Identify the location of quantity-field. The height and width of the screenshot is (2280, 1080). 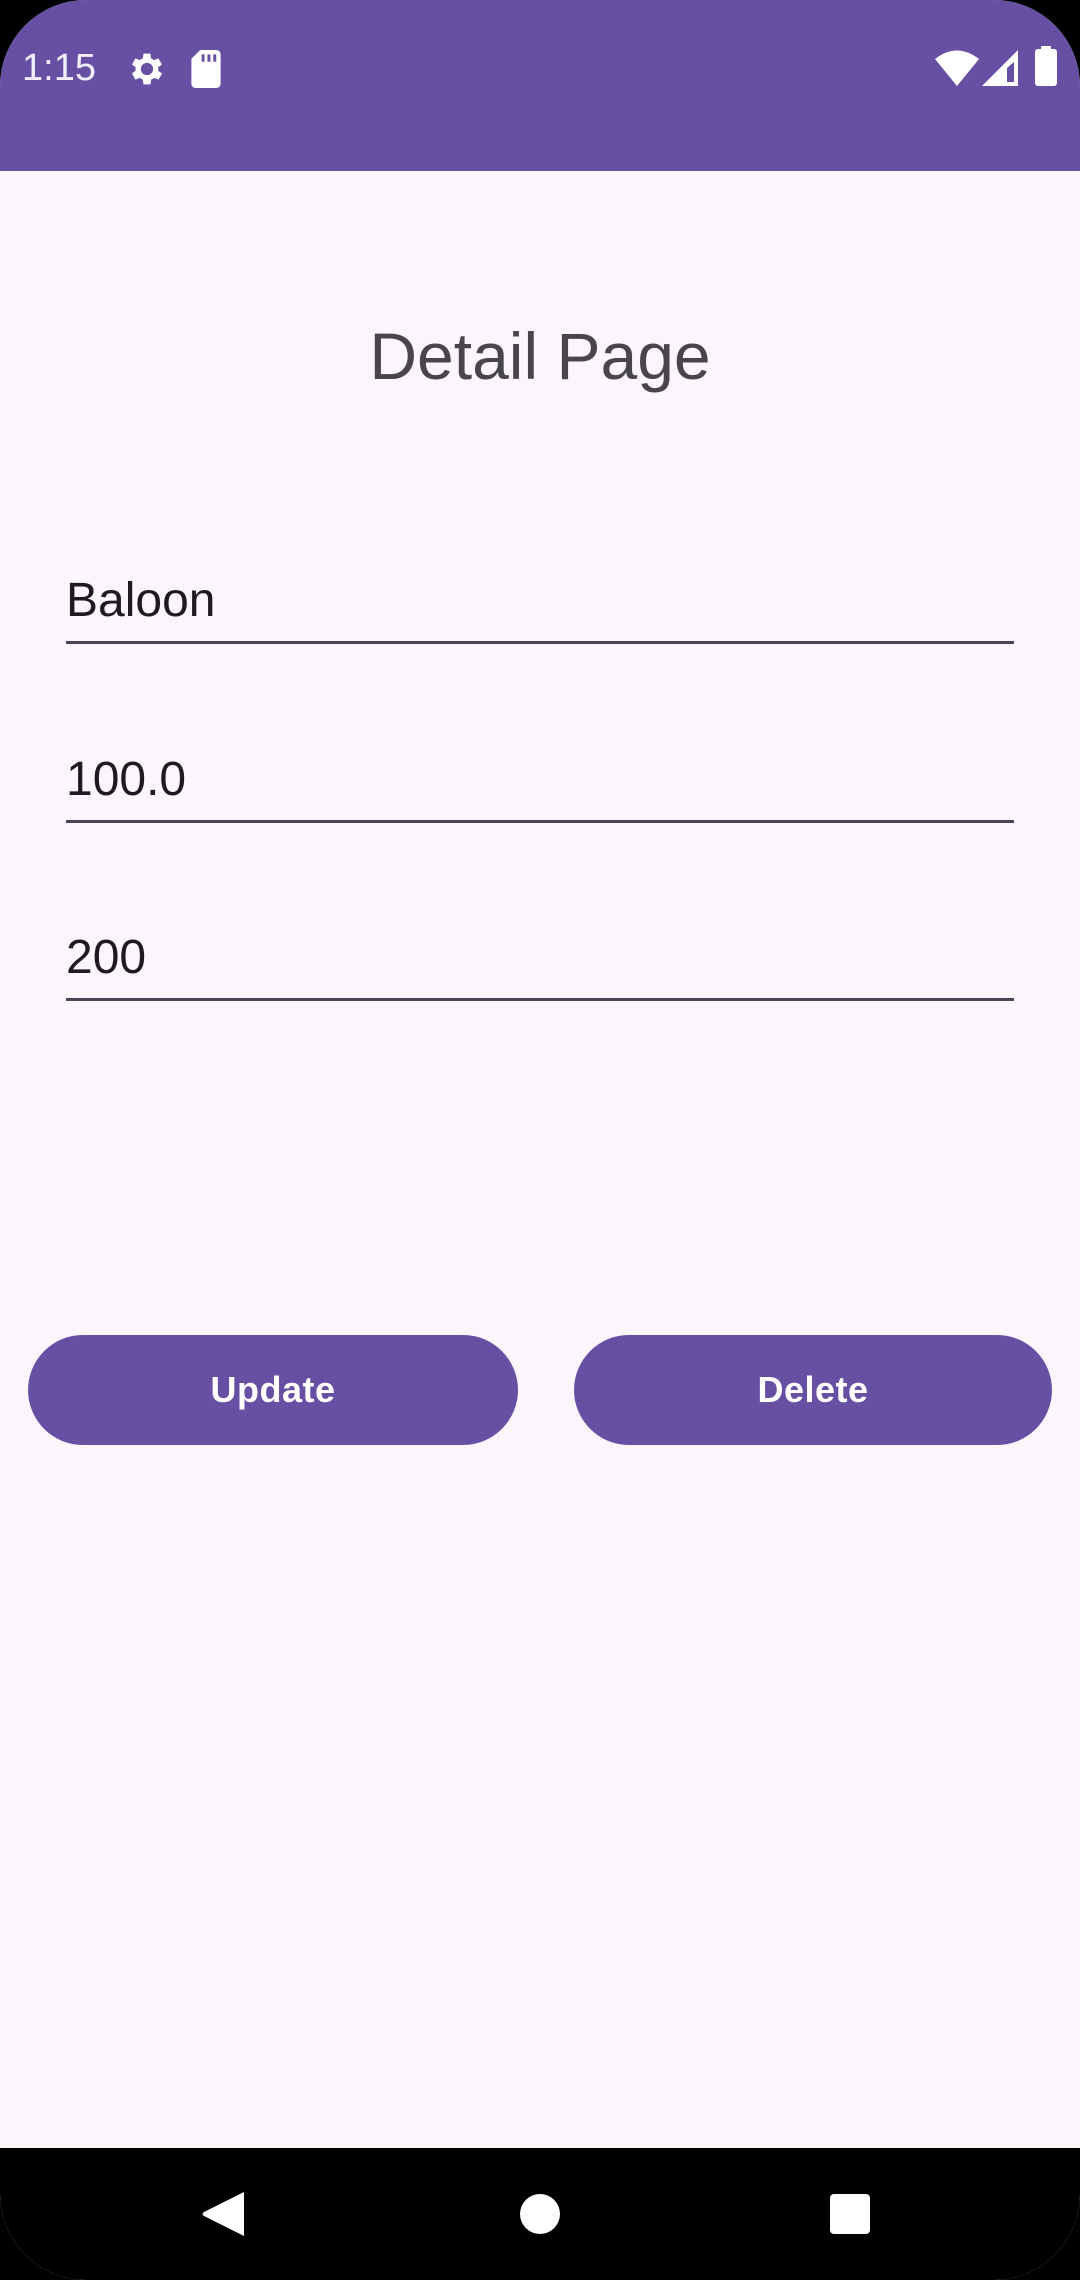
(540, 958).